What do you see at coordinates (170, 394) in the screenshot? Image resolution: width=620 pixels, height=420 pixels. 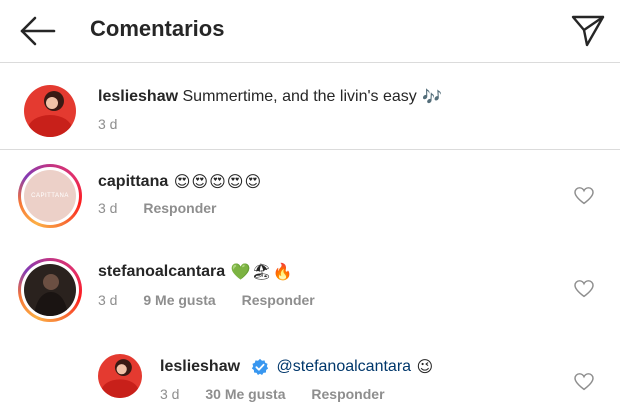 I see `reply-time: 3 d` at bounding box center [170, 394].